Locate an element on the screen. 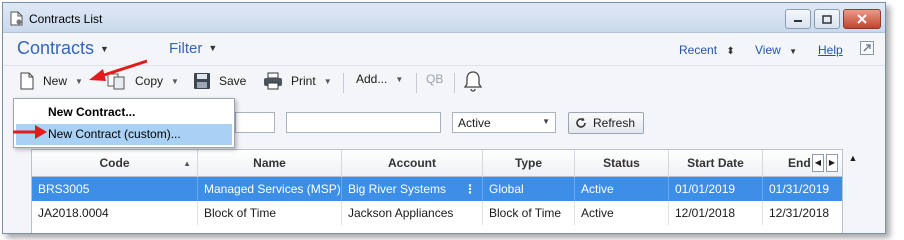  save-icon is located at coordinates (202, 81).